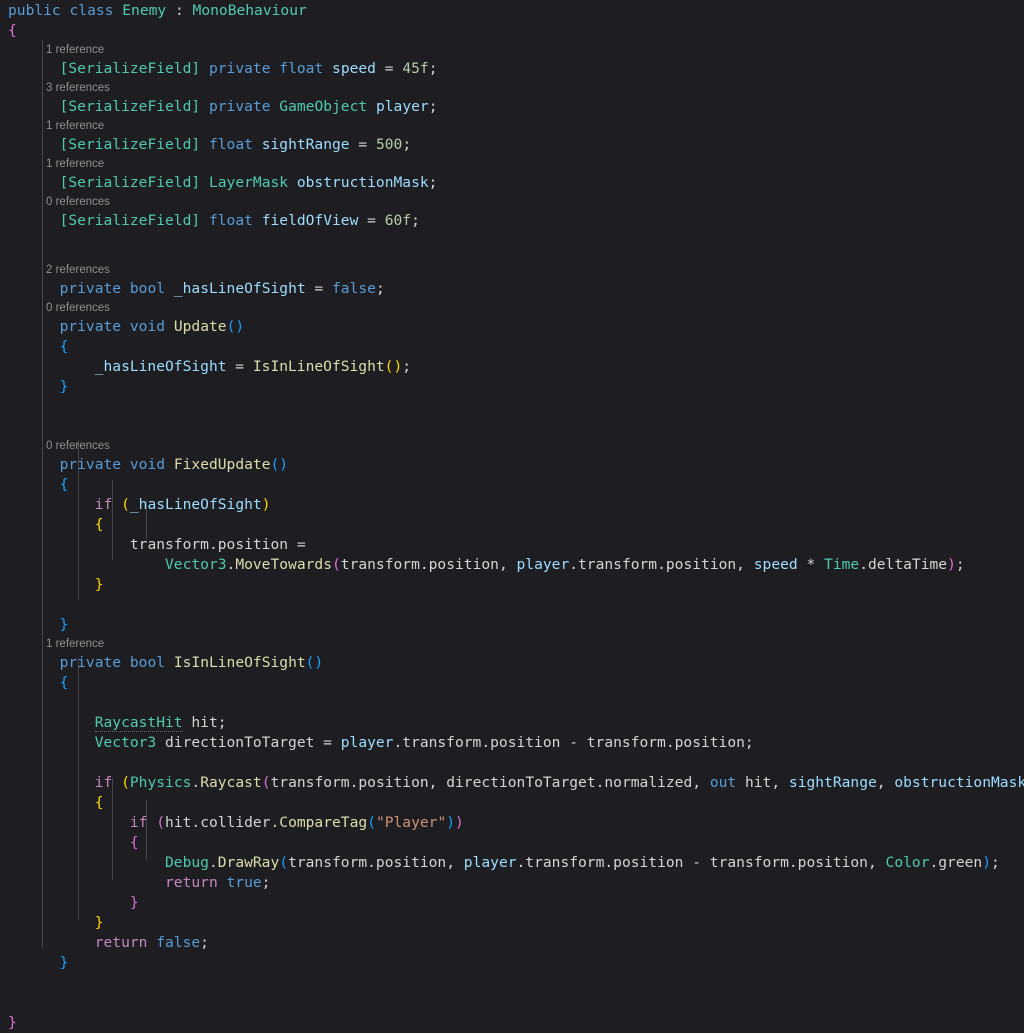 Image resolution: width=1024 pixels, height=1033 pixels. I want to click on brace-open-class: {, so click(12, 30).